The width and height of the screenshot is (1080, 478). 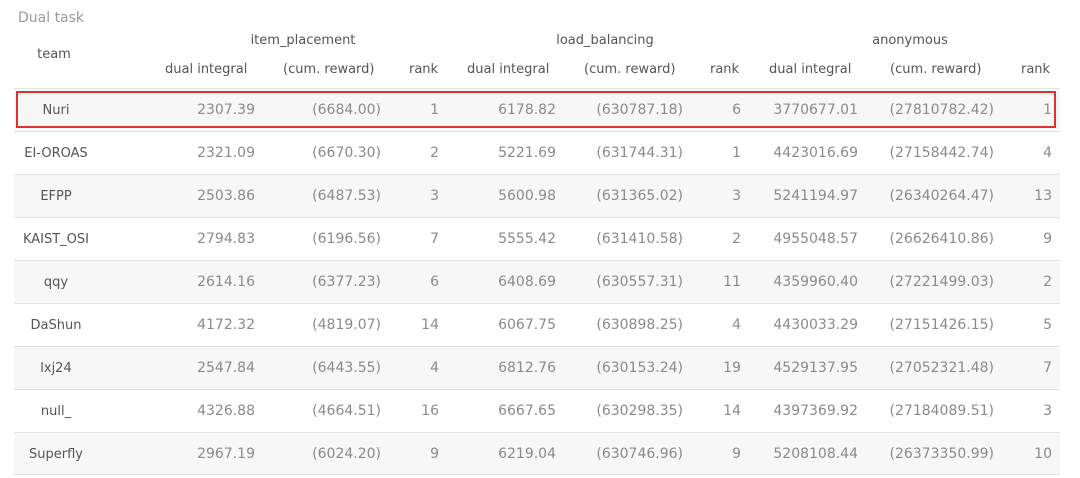 I want to click on lb-dual-integral: 5600.98, so click(x=527, y=196).